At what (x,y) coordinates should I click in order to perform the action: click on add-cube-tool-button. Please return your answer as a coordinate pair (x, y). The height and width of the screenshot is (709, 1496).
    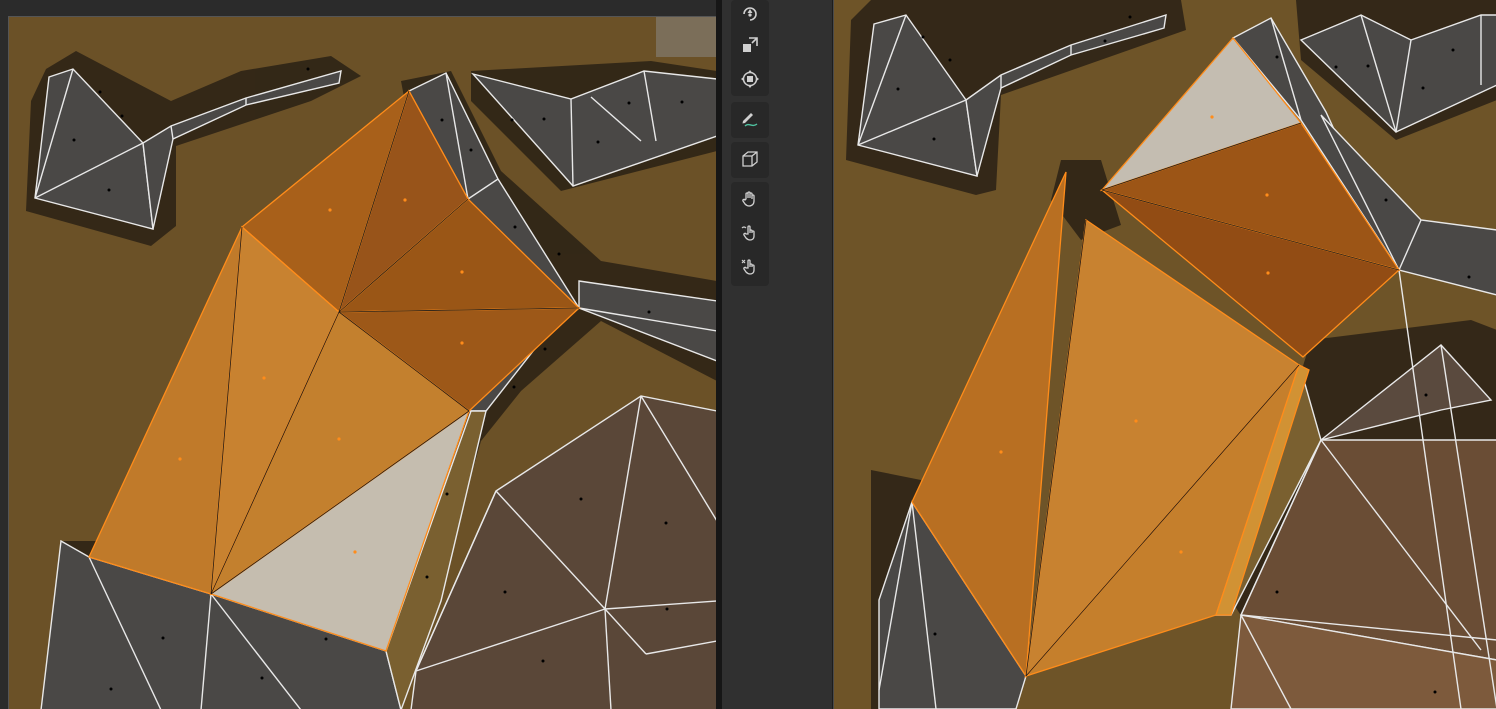
    Looking at the image, I should click on (750, 159).